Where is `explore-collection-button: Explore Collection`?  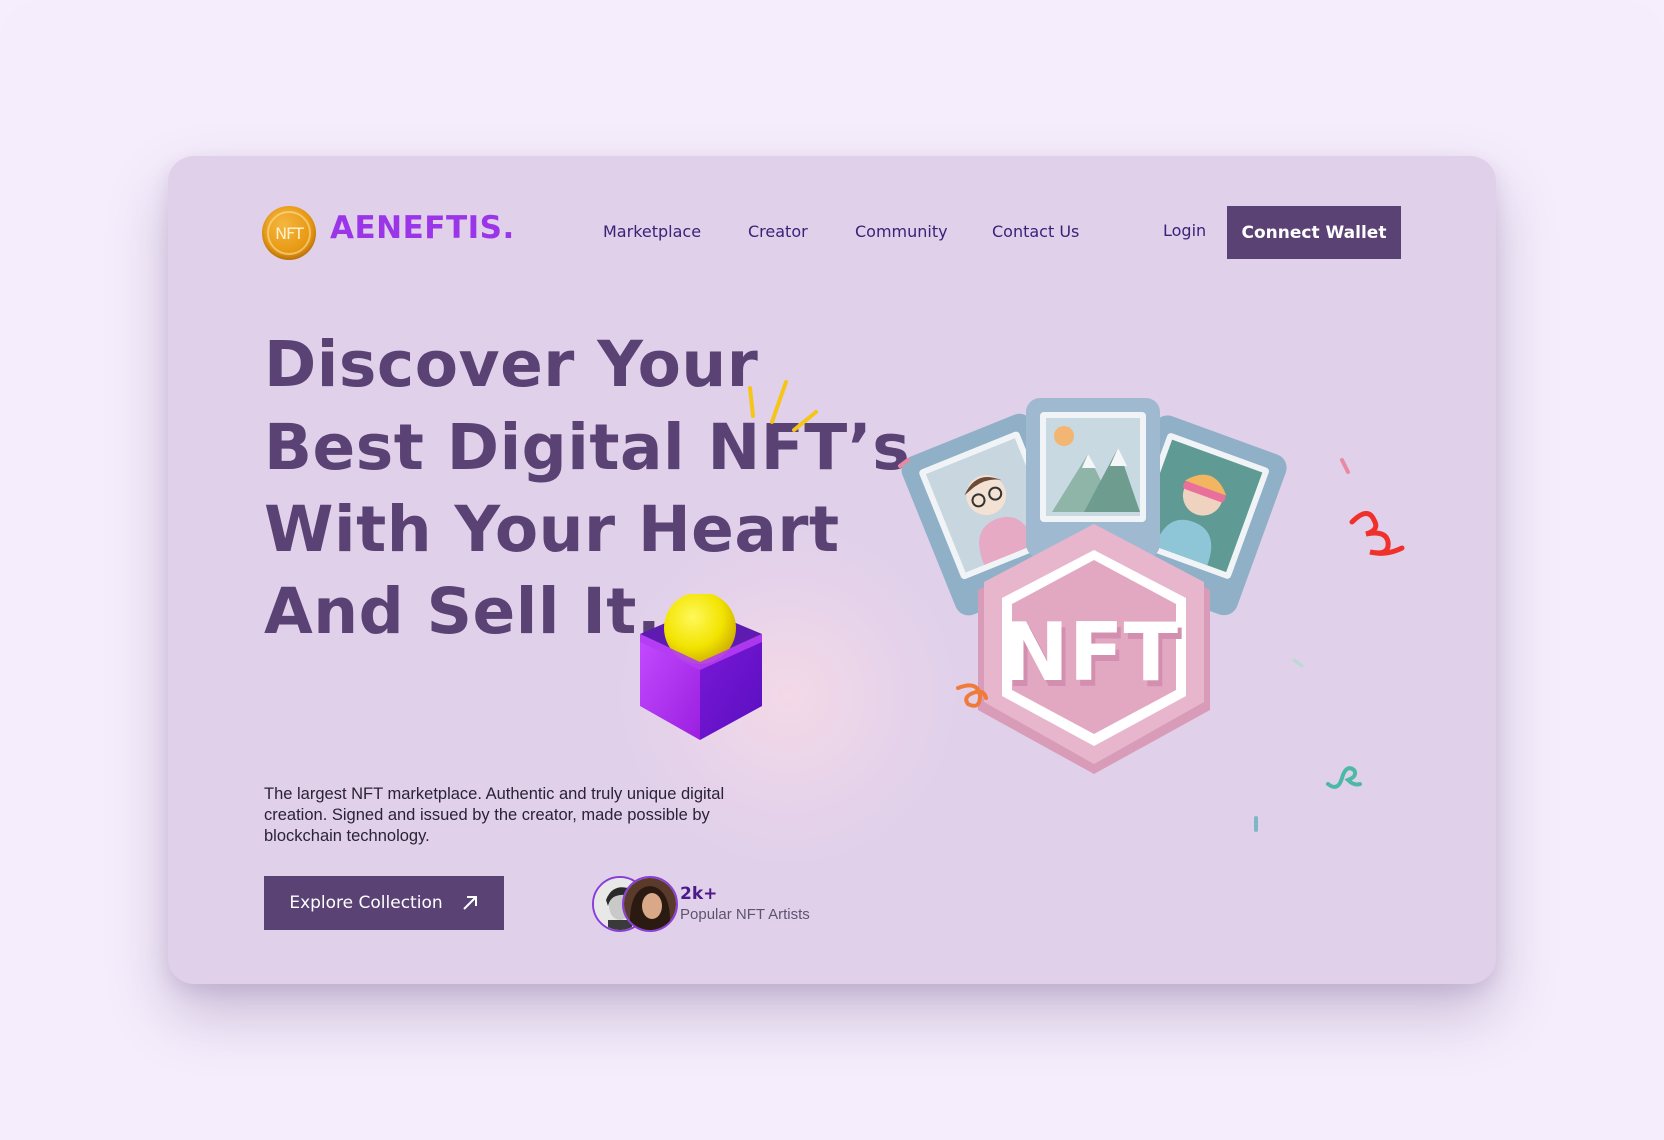
explore-collection-button: Explore Collection is located at coordinates (384, 903).